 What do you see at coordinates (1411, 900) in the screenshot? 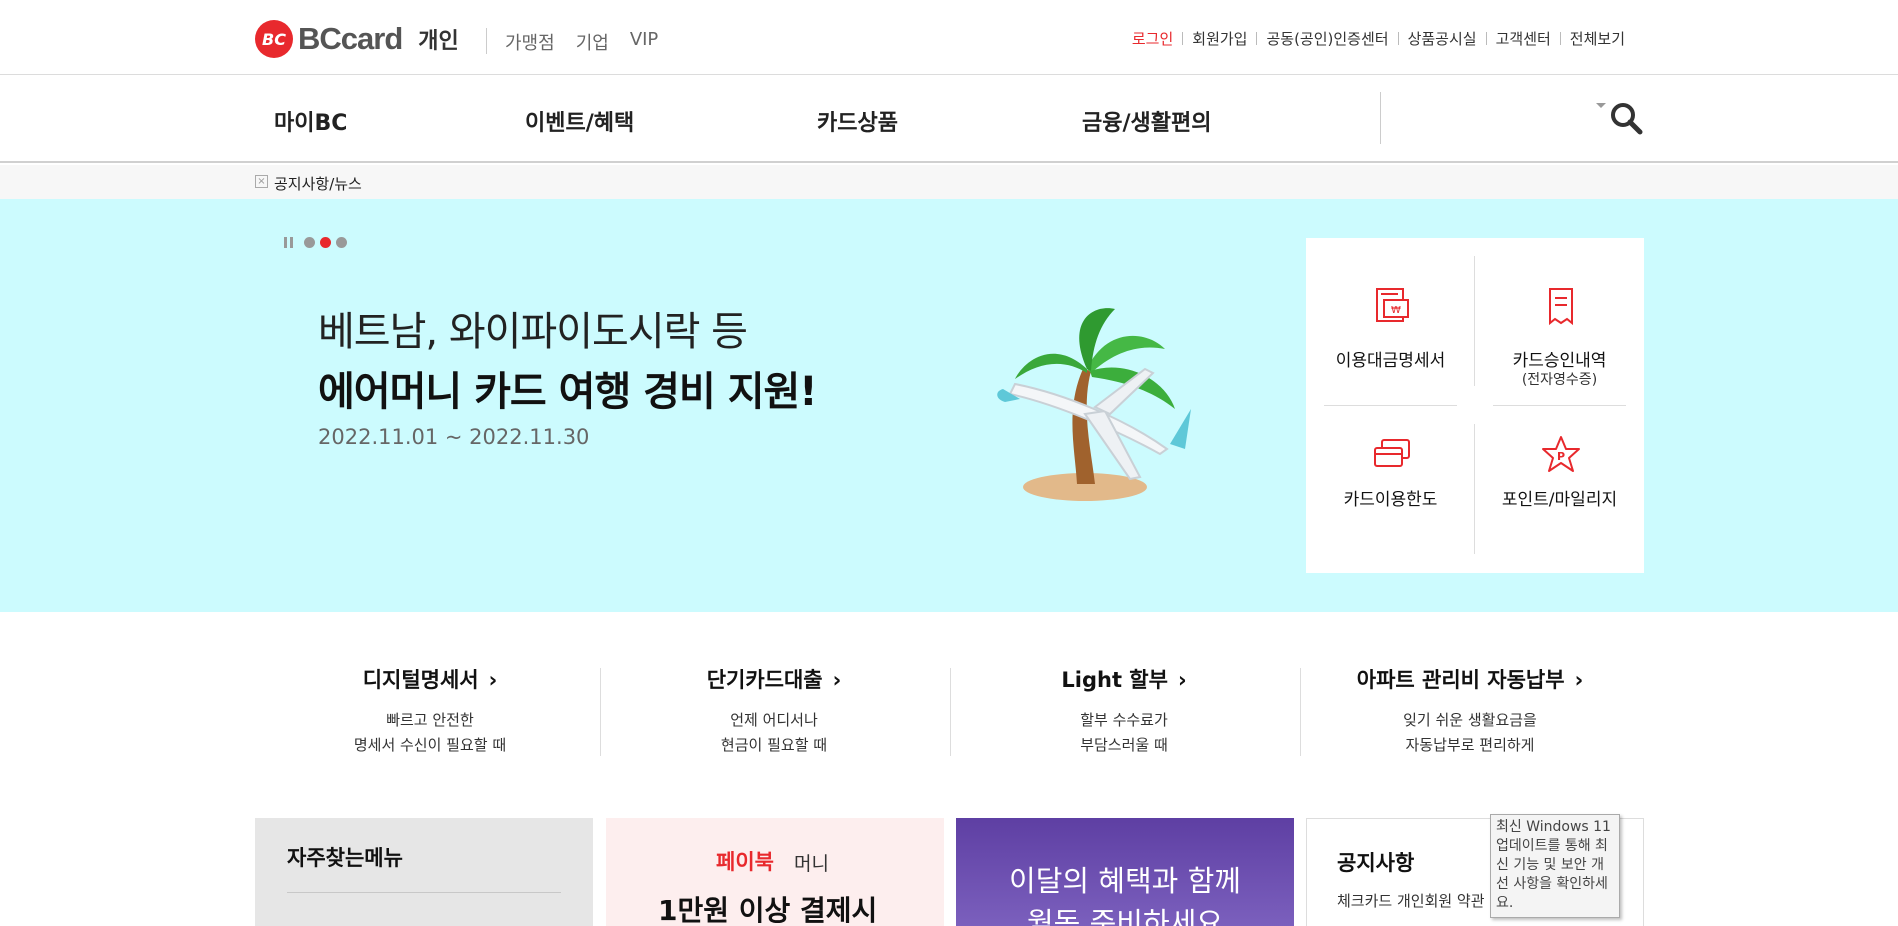
I see `notice-item: 체크카드 개인회원 약관` at bounding box center [1411, 900].